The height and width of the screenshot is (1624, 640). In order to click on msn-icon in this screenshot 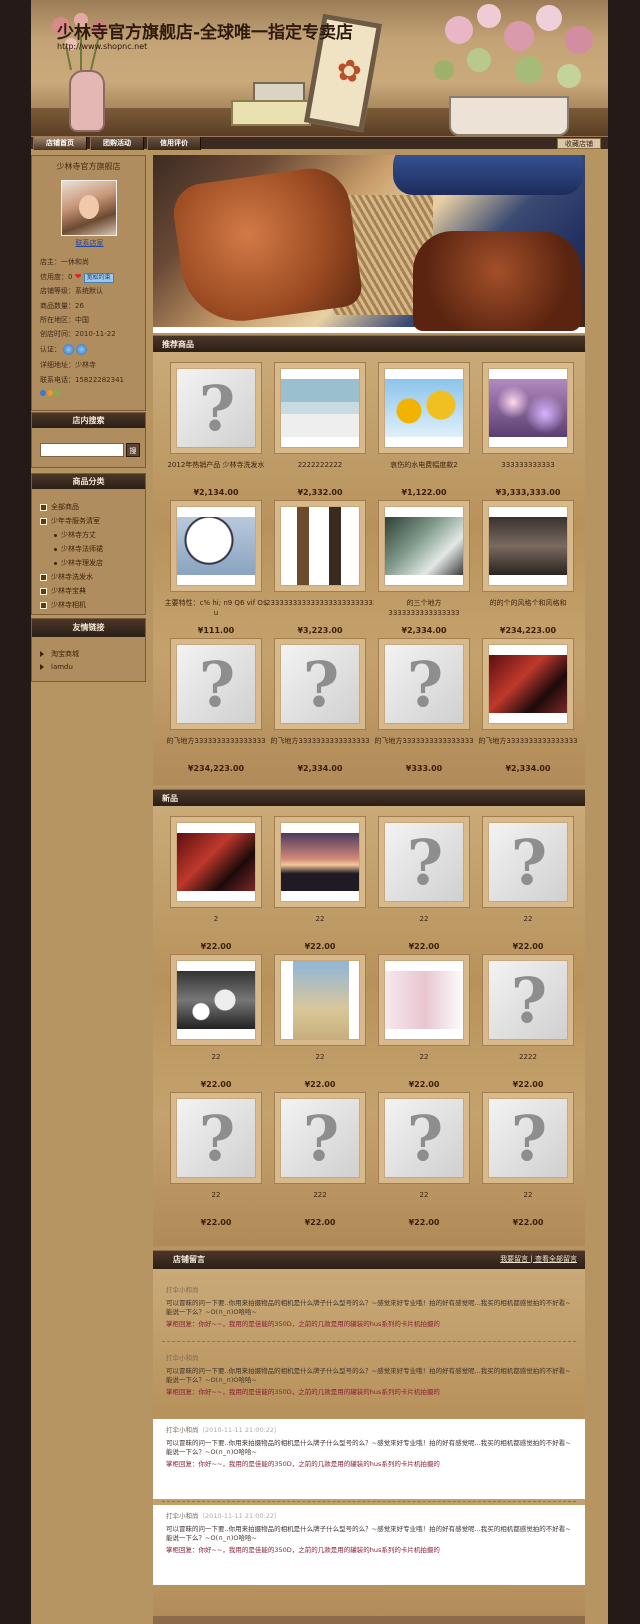, I will do `click(57, 393)`.